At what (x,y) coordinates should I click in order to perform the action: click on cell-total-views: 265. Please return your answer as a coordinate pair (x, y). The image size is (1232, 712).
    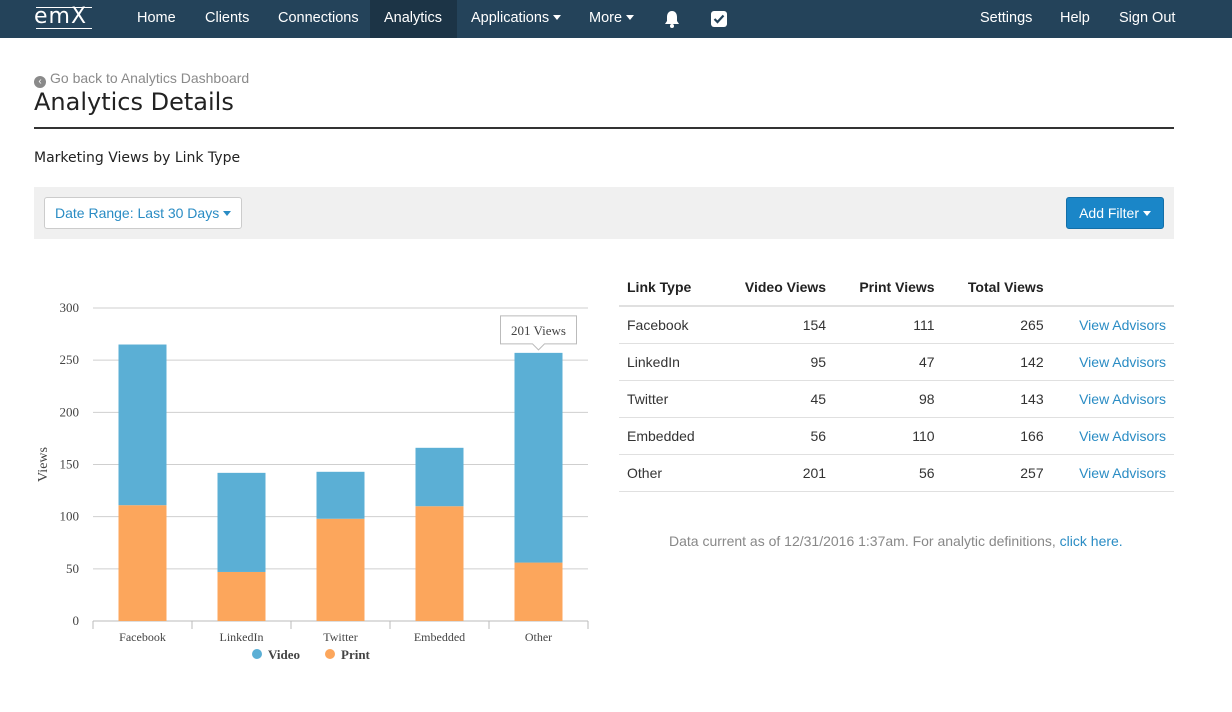
    Looking at the image, I should click on (997, 325).